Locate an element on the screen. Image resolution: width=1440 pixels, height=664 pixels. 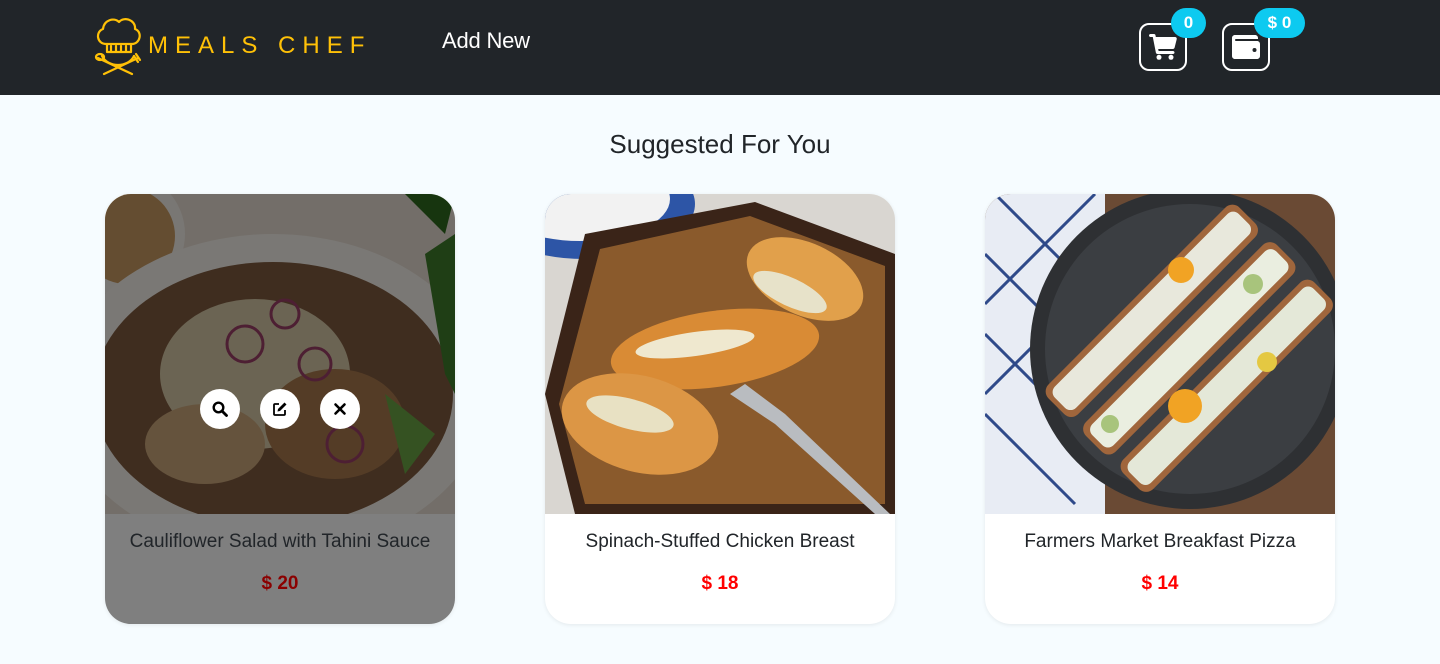
card-body: Cauliflower Salad with Tahini Sauce $ 20 is located at coordinates (280, 569).